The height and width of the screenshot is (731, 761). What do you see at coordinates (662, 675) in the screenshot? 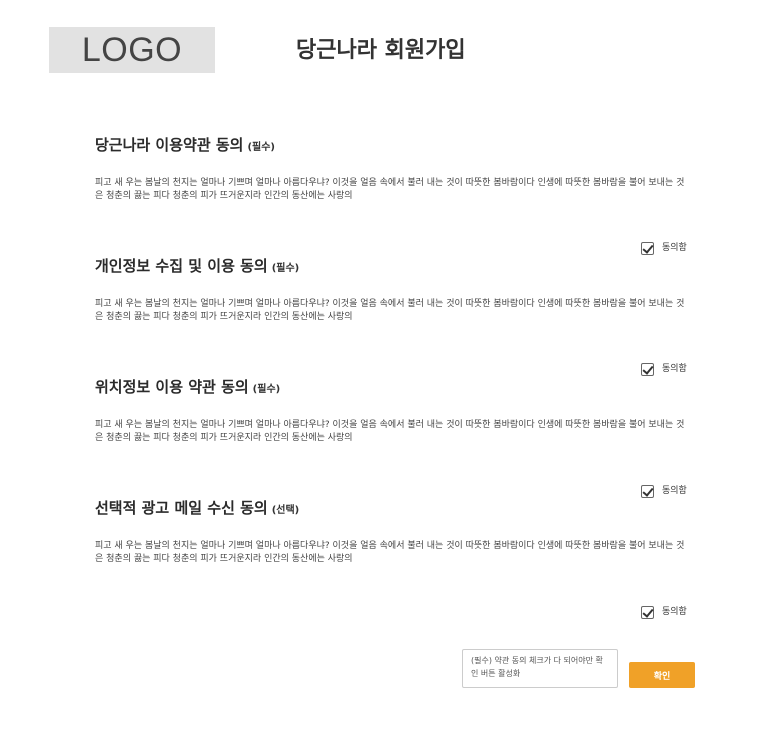
I see `confirm-button: 확인` at bounding box center [662, 675].